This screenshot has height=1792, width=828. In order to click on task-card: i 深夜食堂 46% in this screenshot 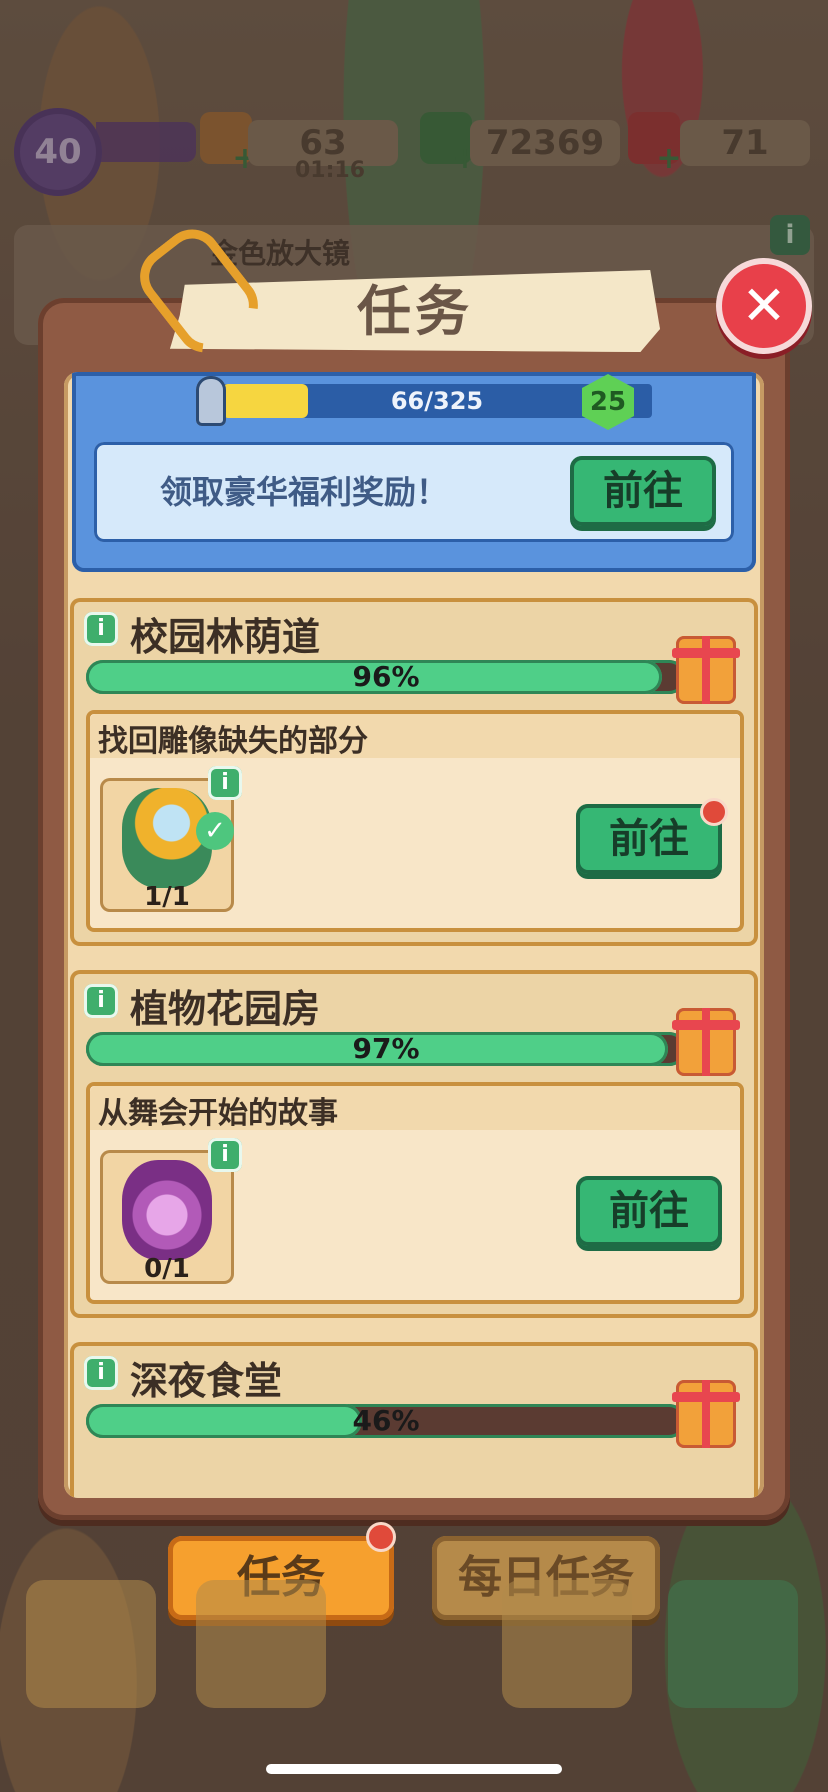, I will do `click(414, 1420)`.